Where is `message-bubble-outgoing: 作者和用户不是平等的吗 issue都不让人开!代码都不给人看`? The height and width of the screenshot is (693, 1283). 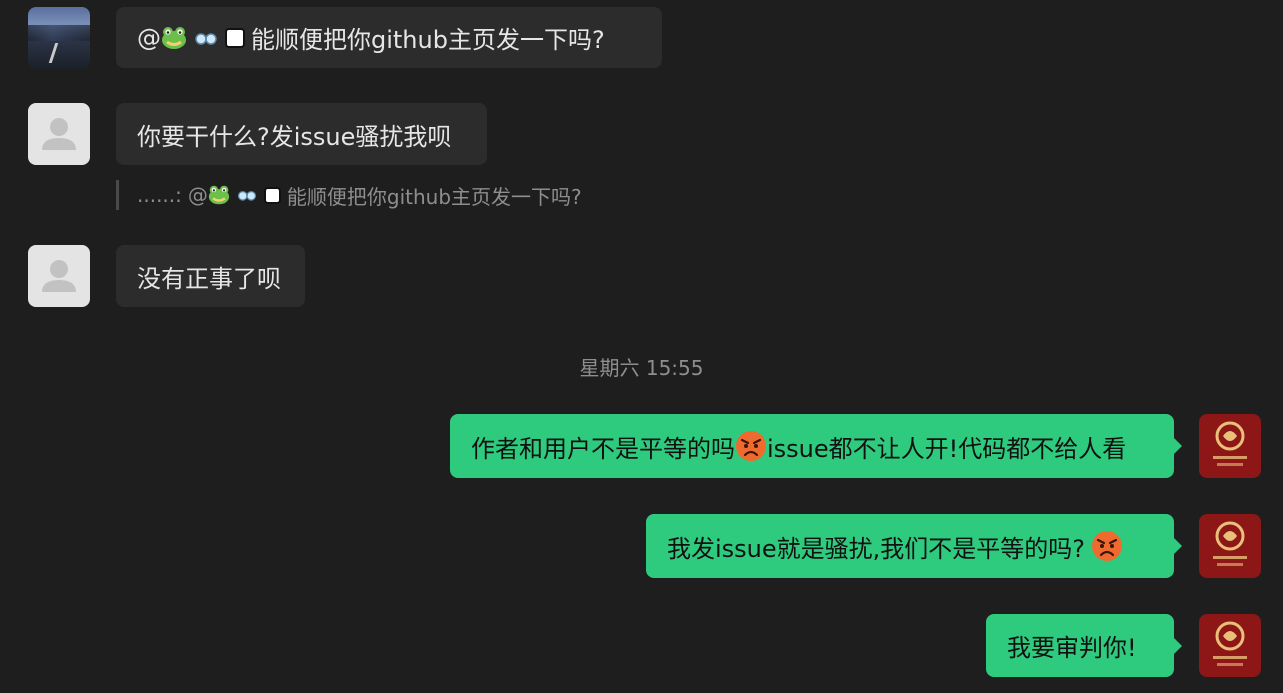 message-bubble-outgoing: 作者和用户不是平等的吗 issue都不让人开!代码都不给人看 is located at coordinates (816, 446).